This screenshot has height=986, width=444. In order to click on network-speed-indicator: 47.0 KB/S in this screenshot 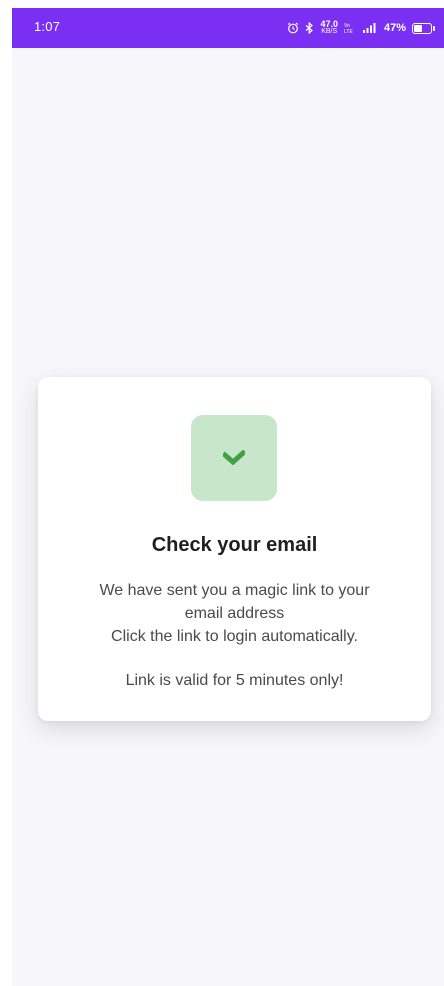, I will do `click(329, 28)`.